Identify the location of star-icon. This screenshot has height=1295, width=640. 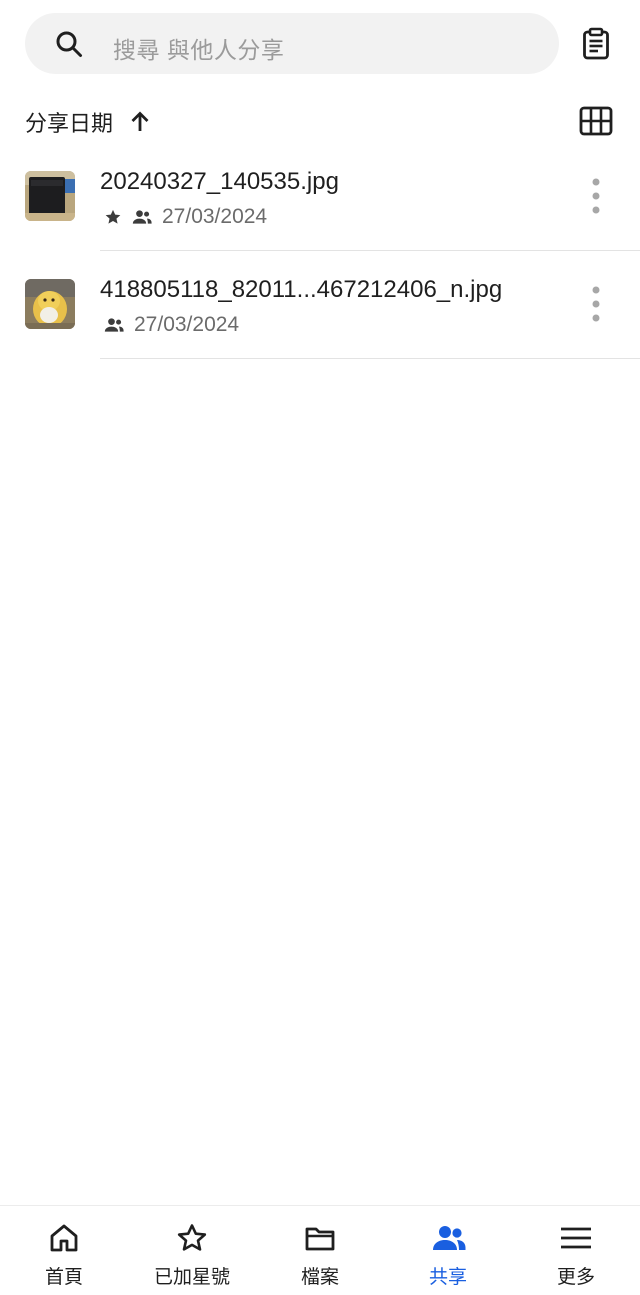
(113, 216).